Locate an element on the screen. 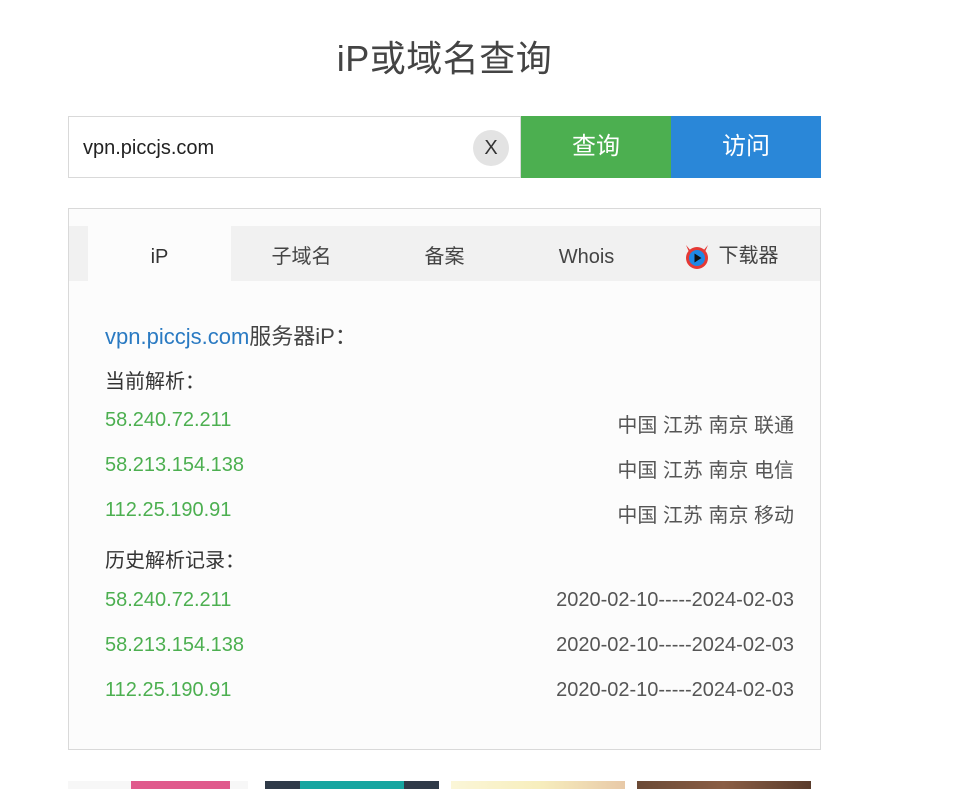 This screenshot has height=789, width=961. visit-button: 访问 is located at coordinates (746, 147).